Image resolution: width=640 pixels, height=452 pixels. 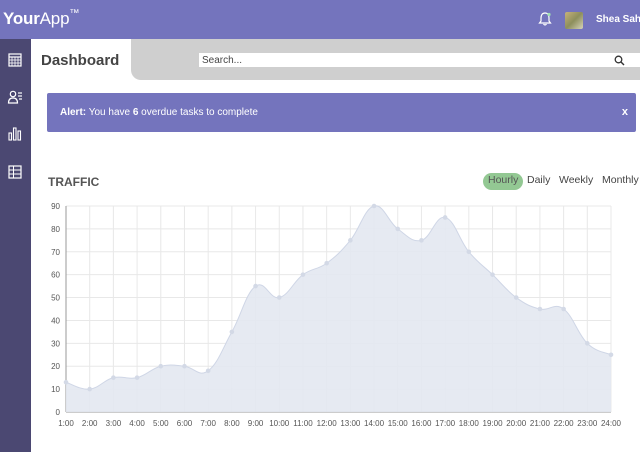 What do you see at coordinates (161, 423) in the screenshot?
I see `x-tick-label: 5:00` at bounding box center [161, 423].